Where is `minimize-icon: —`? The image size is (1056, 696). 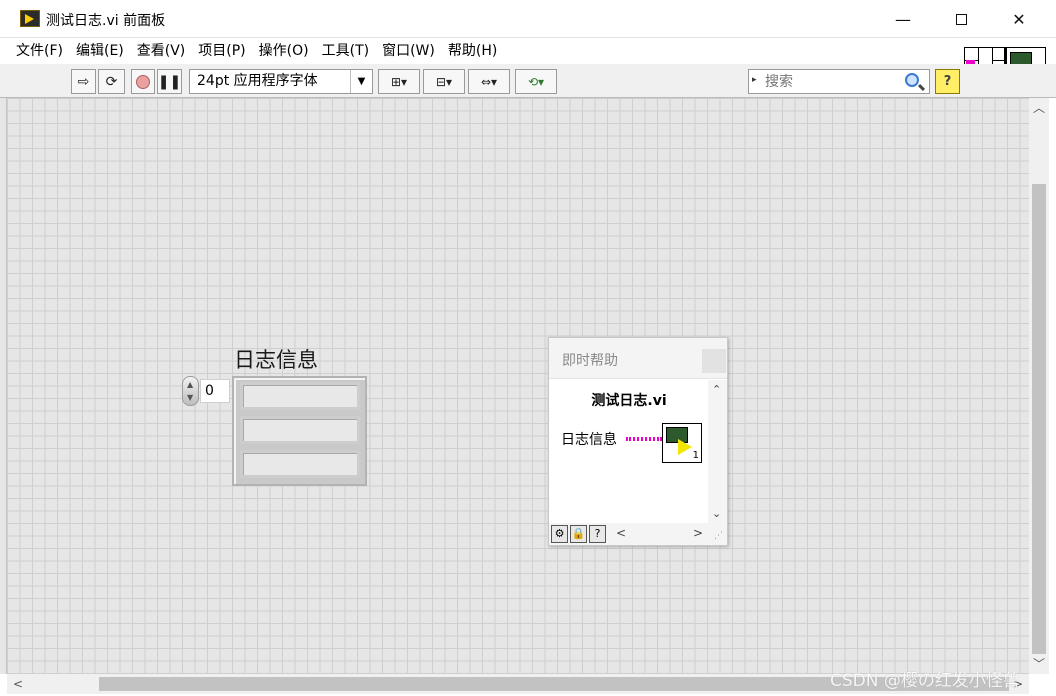 minimize-icon: — is located at coordinates (903, 19).